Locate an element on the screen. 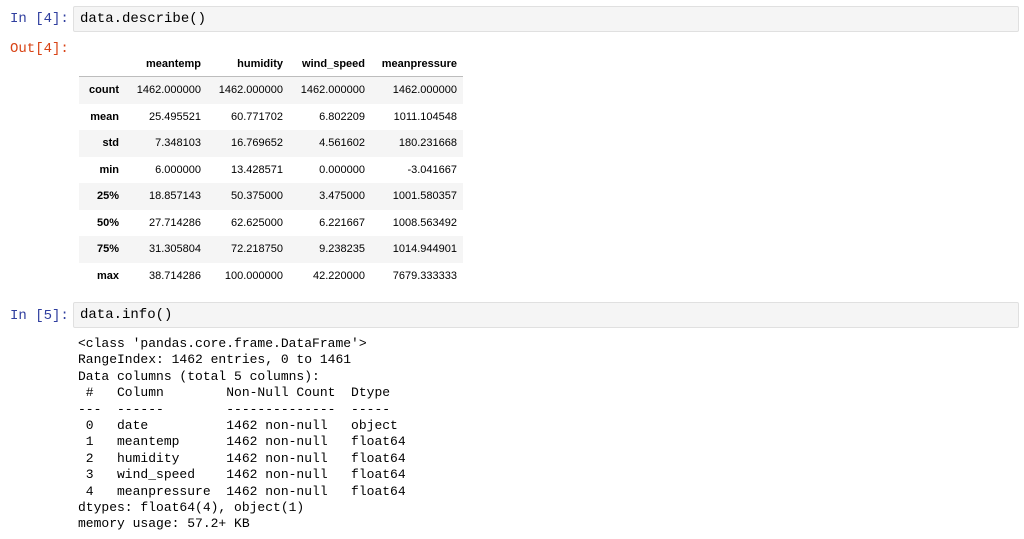 This screenshot has height=539, width=1024. table-cell: 60.771702 is located at coordinates (257, 116).